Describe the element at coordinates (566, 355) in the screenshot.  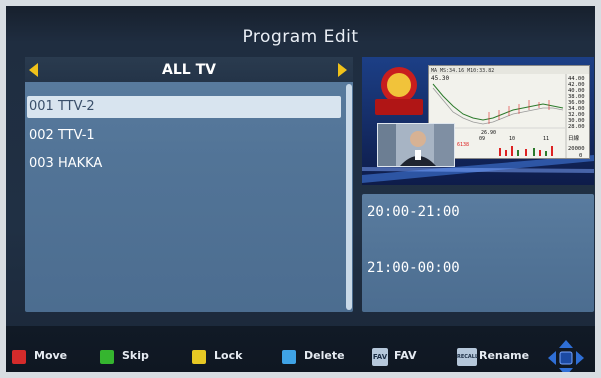
I see `navigation-dpad-icon` at that location.